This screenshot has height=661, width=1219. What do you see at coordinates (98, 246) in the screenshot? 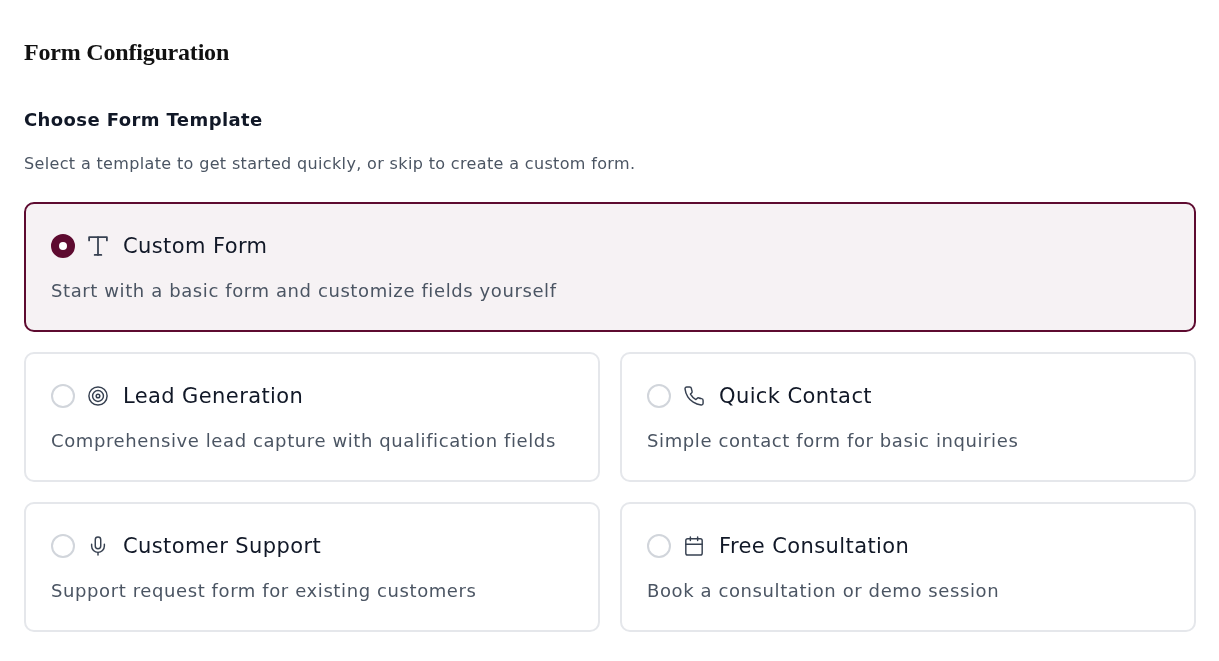
I see `text-type-icon` at bounding box center [98, 246].